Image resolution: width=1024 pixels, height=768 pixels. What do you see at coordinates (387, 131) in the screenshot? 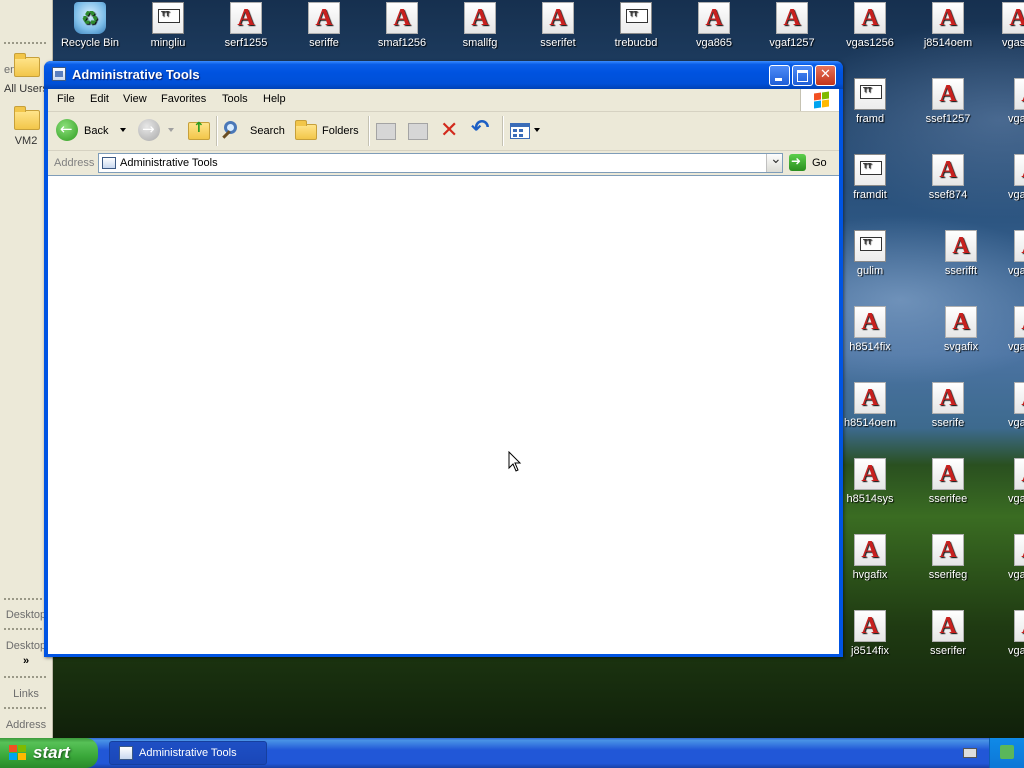
I see `move-to-button` at bounding box center [387, 131].